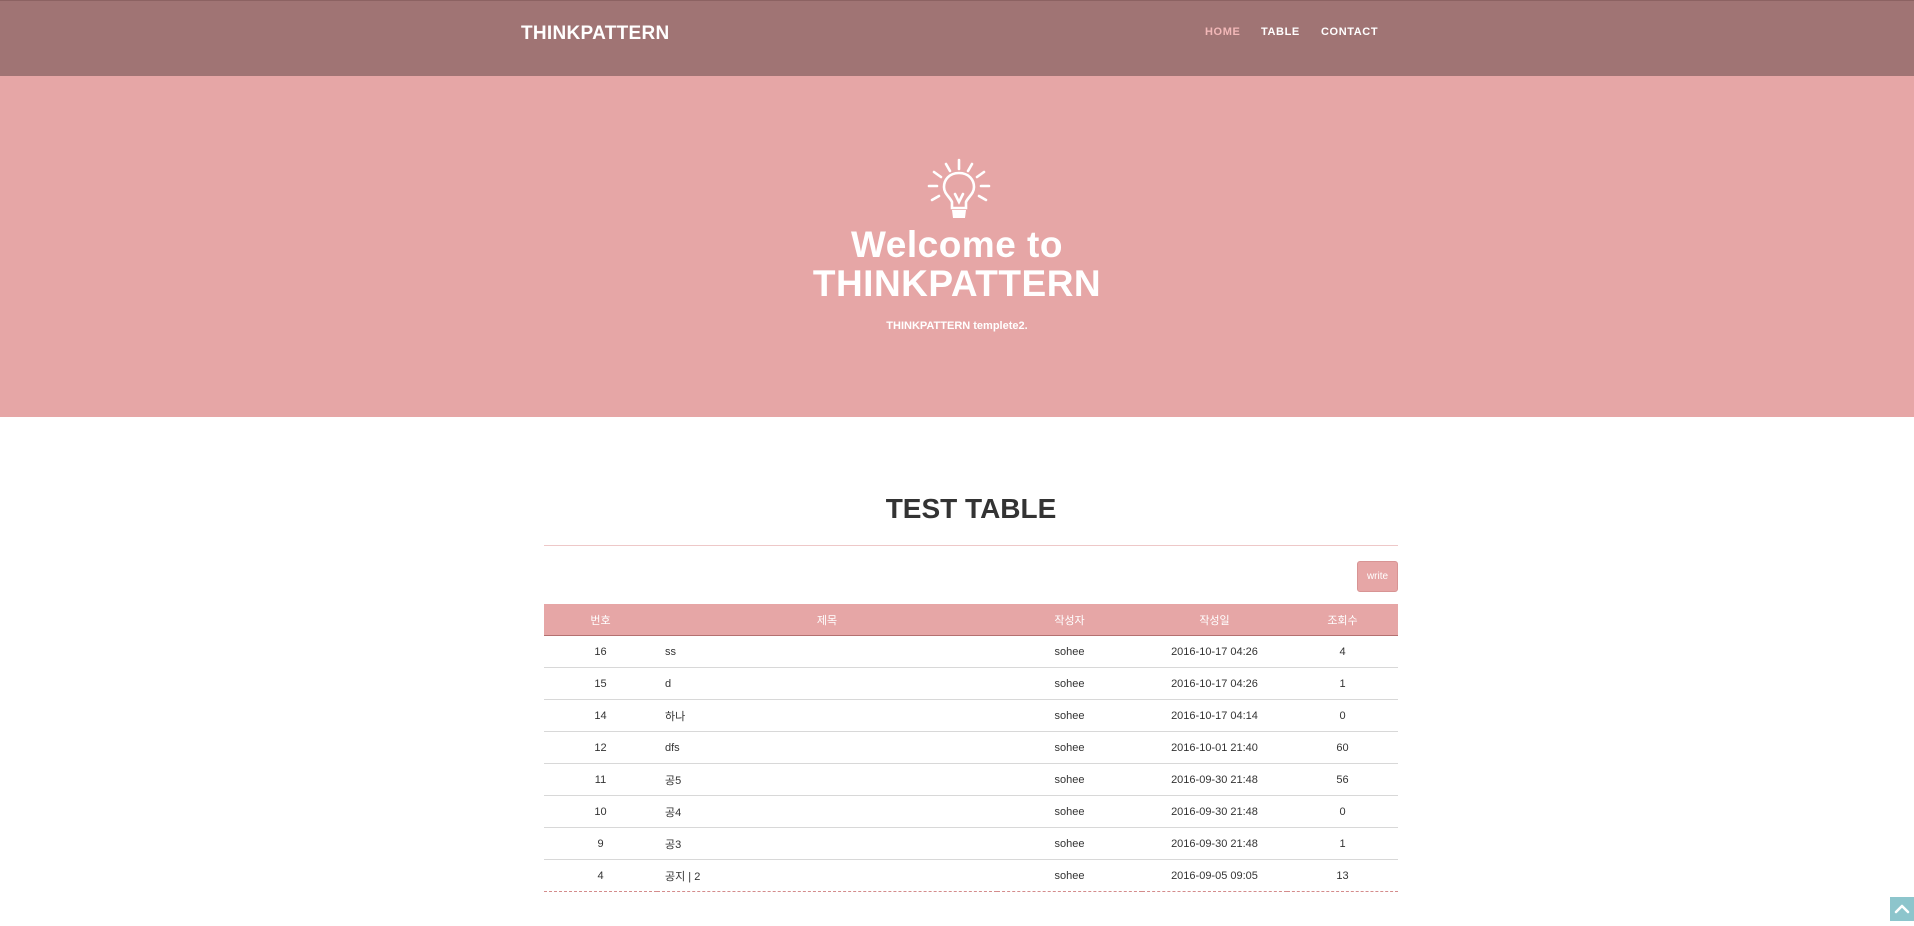 The width and height of the screenshot is (1914, 926). What do you see at coordinates (1342, 747) in the screenshot?
I see `cell-views: 60` at bounding box center [1342, 747].